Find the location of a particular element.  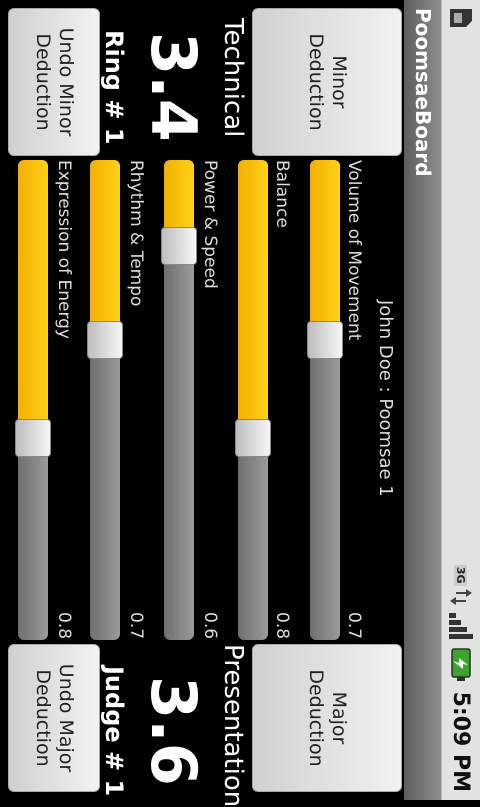

signal-icon is located at coordinates (461, 625).